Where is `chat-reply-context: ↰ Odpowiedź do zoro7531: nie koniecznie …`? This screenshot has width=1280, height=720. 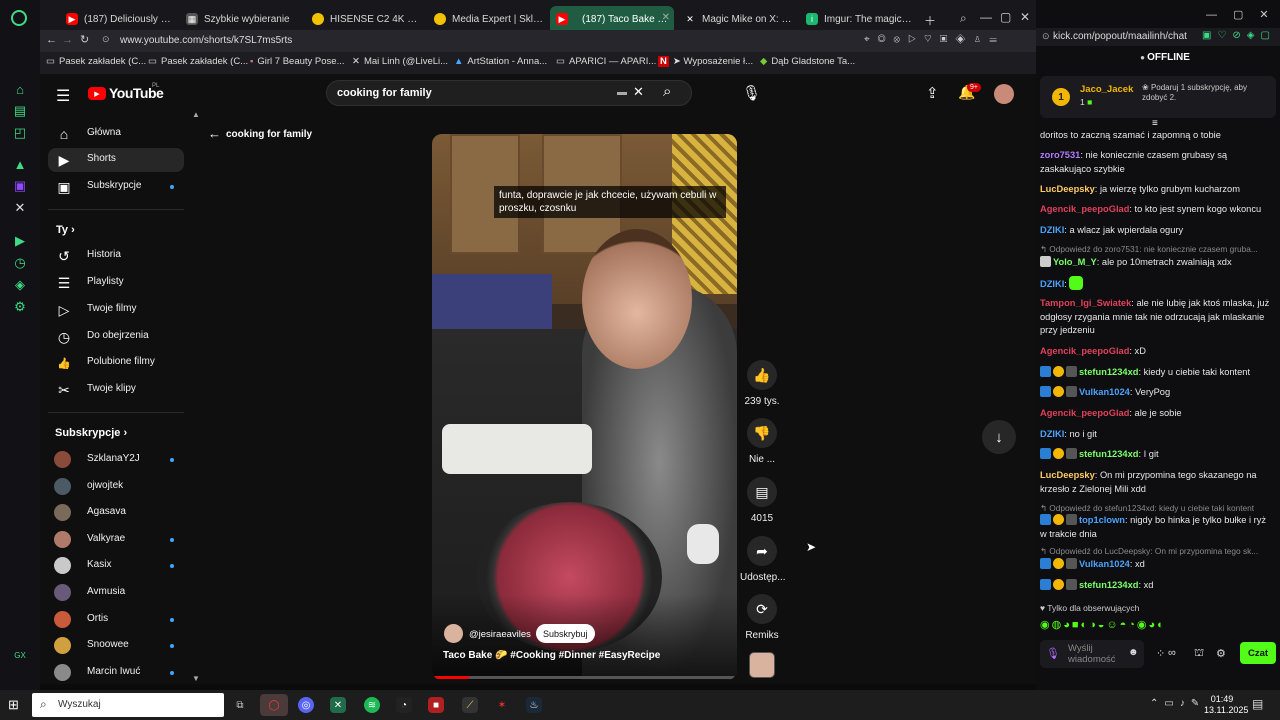
chat-reply-context: ↰ Odpowiedź do zoro7531: nie koniecznie … is located at coordinates (1156, 249).